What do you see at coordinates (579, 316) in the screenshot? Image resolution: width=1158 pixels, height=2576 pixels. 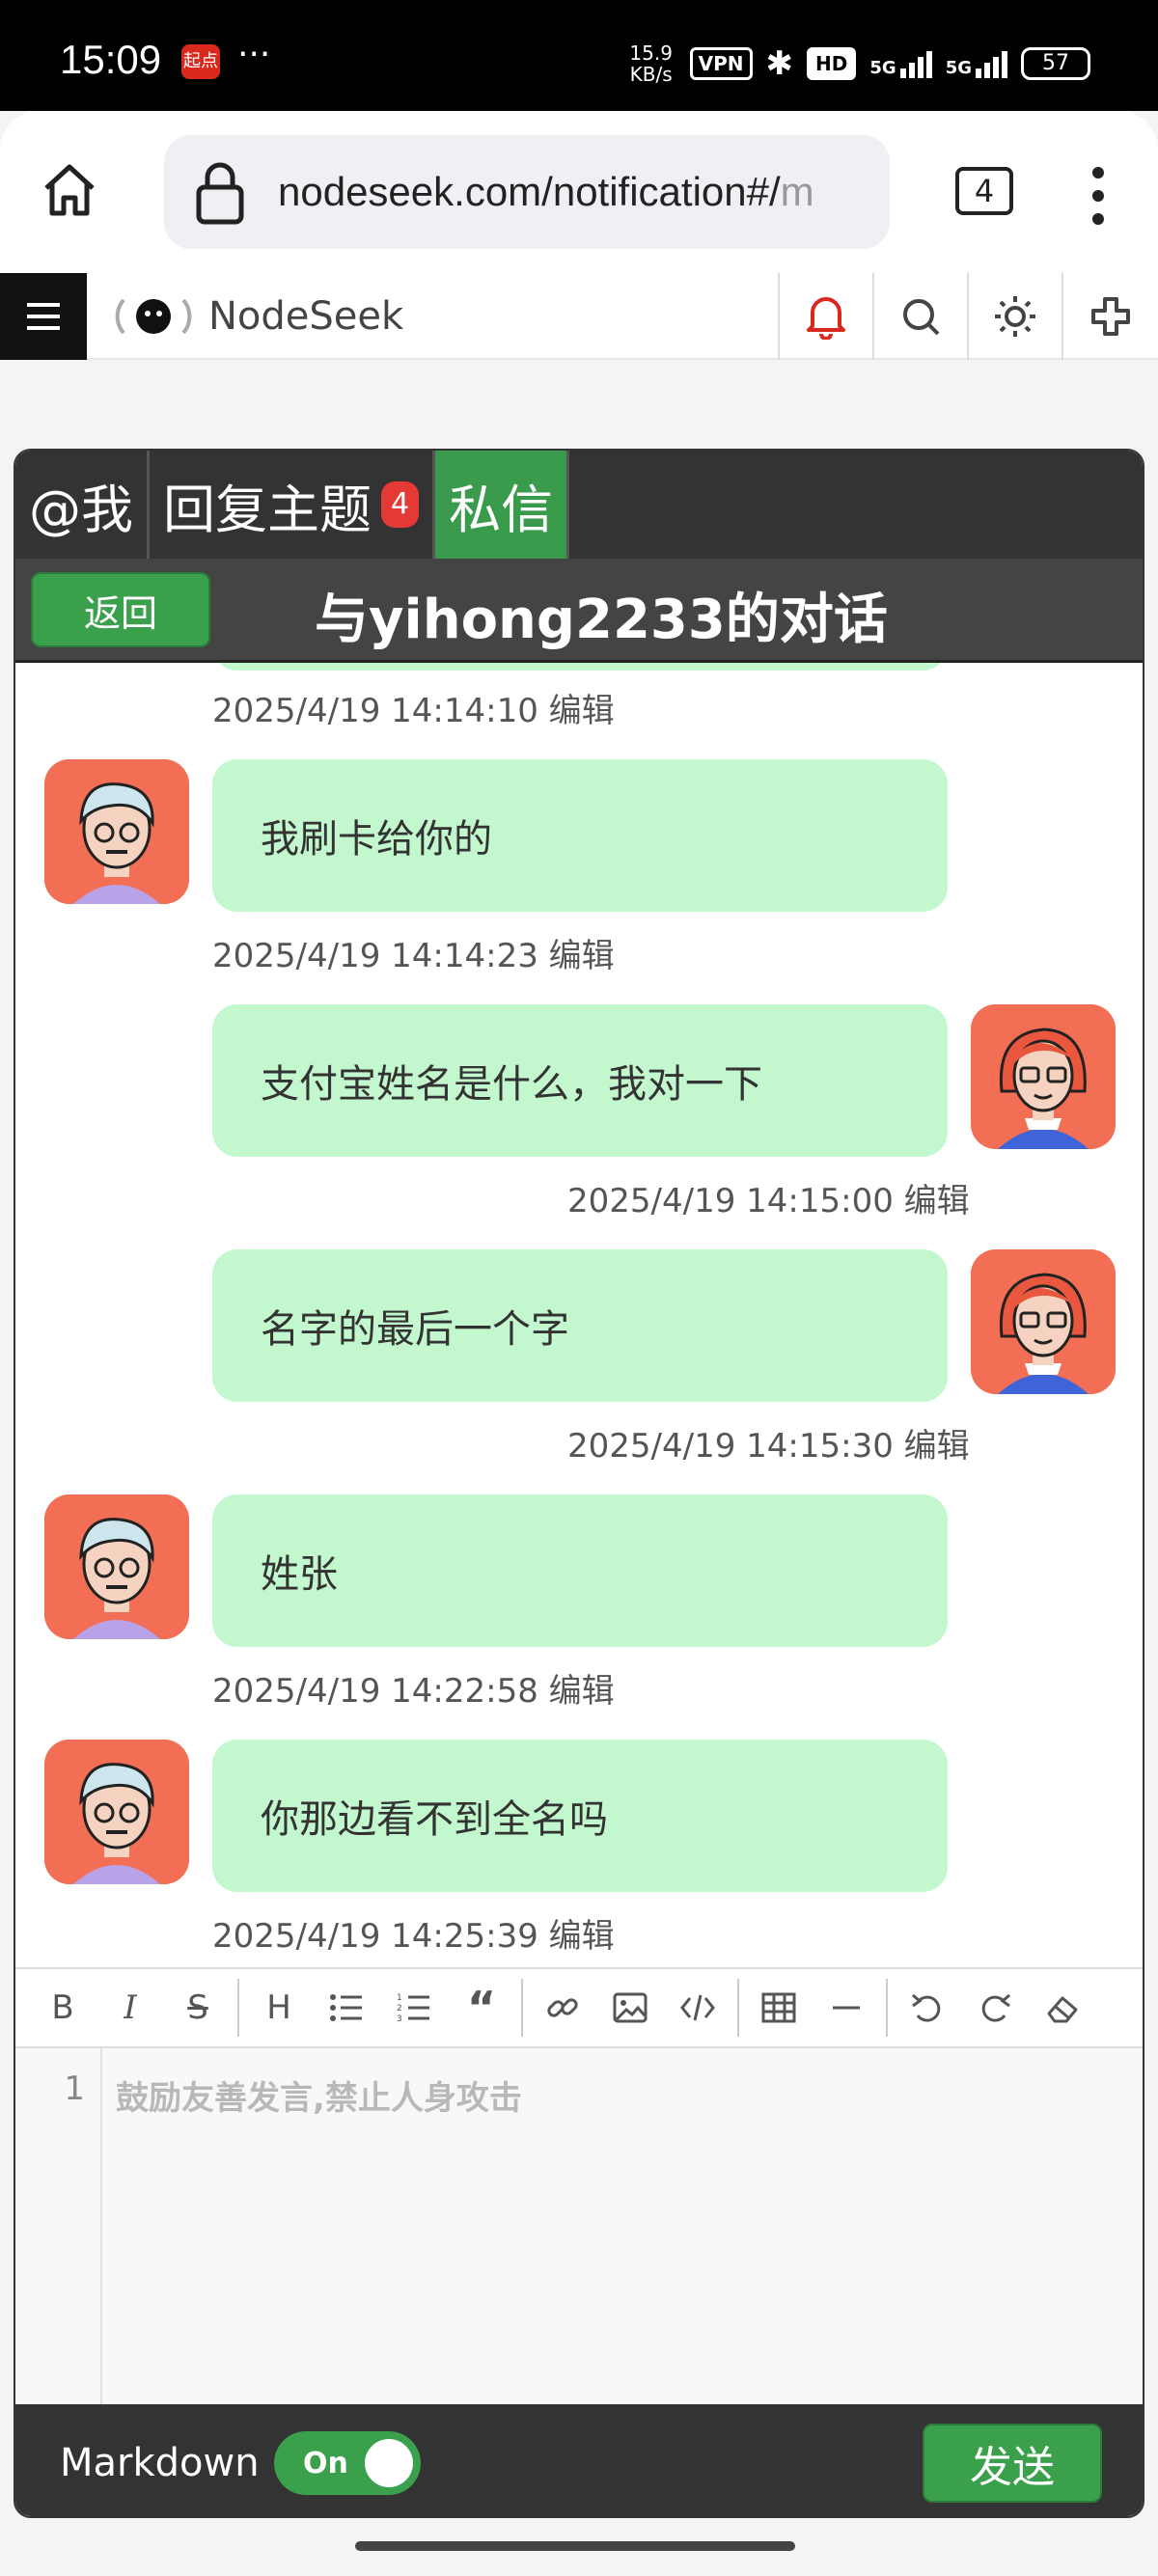 I see `site-header: NodeSeek` at bounding box center [579, 316].